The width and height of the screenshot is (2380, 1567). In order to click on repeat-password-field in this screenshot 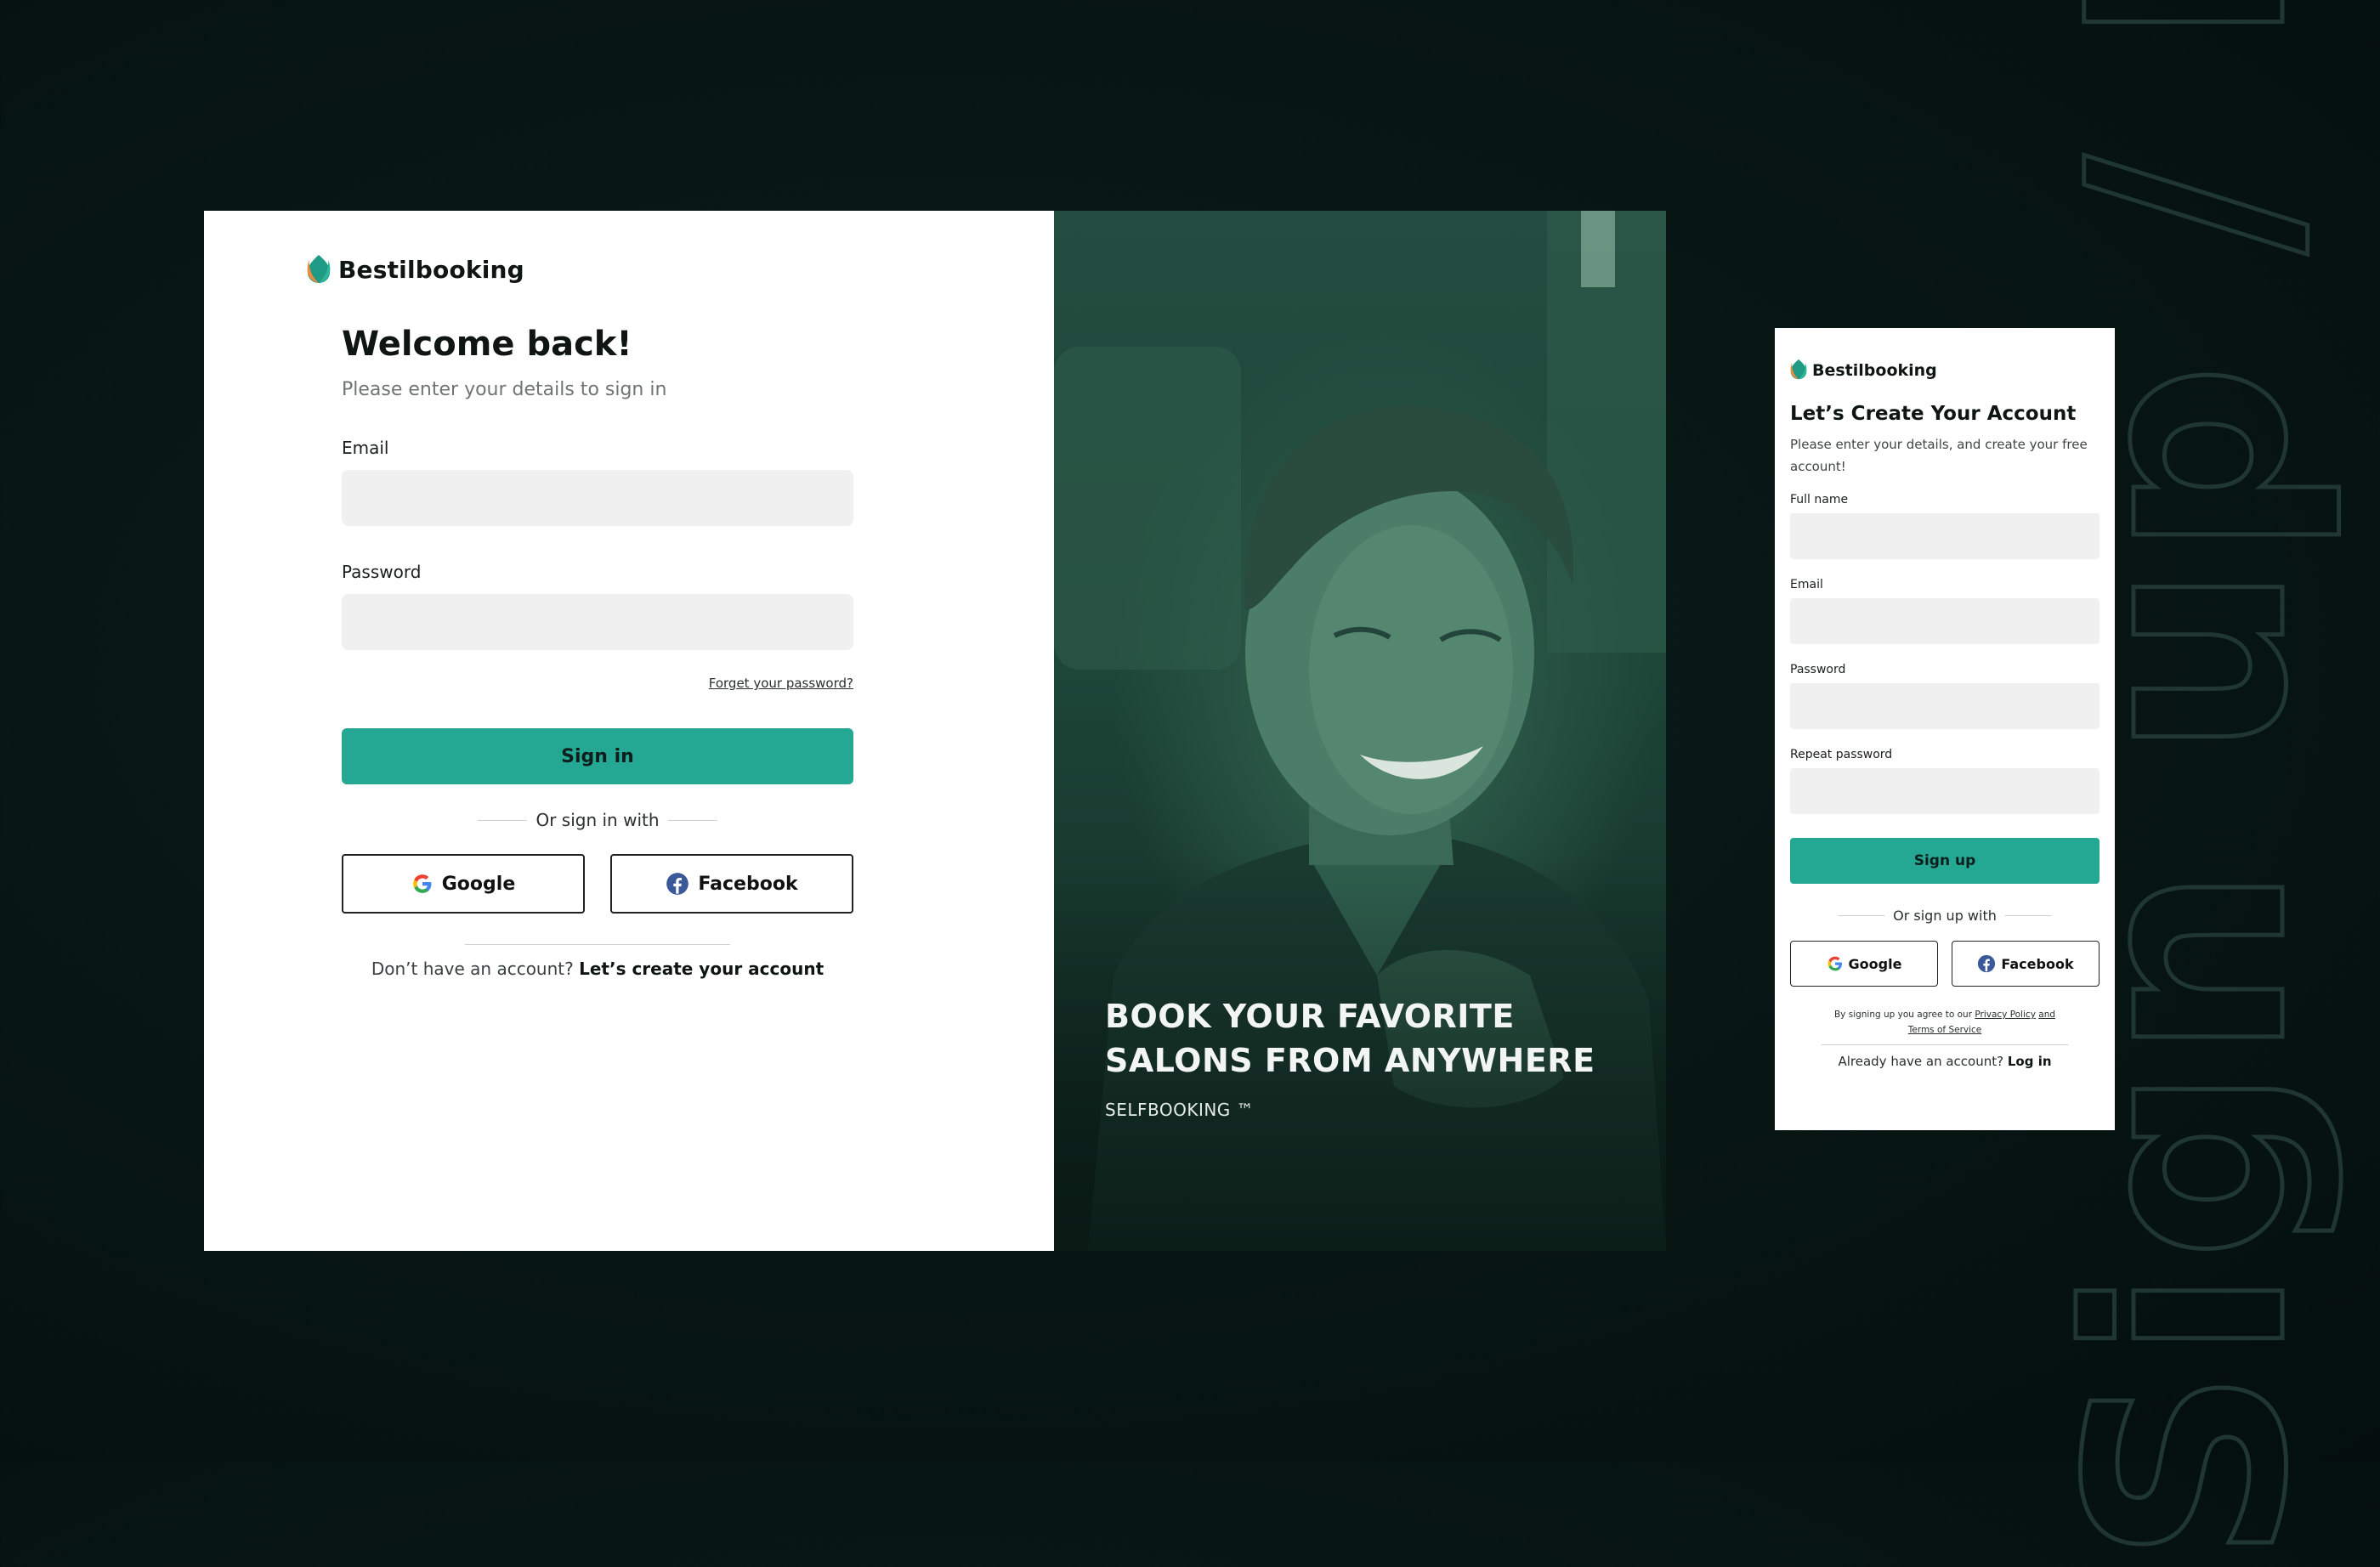, I will do `click(1945, 791)`.